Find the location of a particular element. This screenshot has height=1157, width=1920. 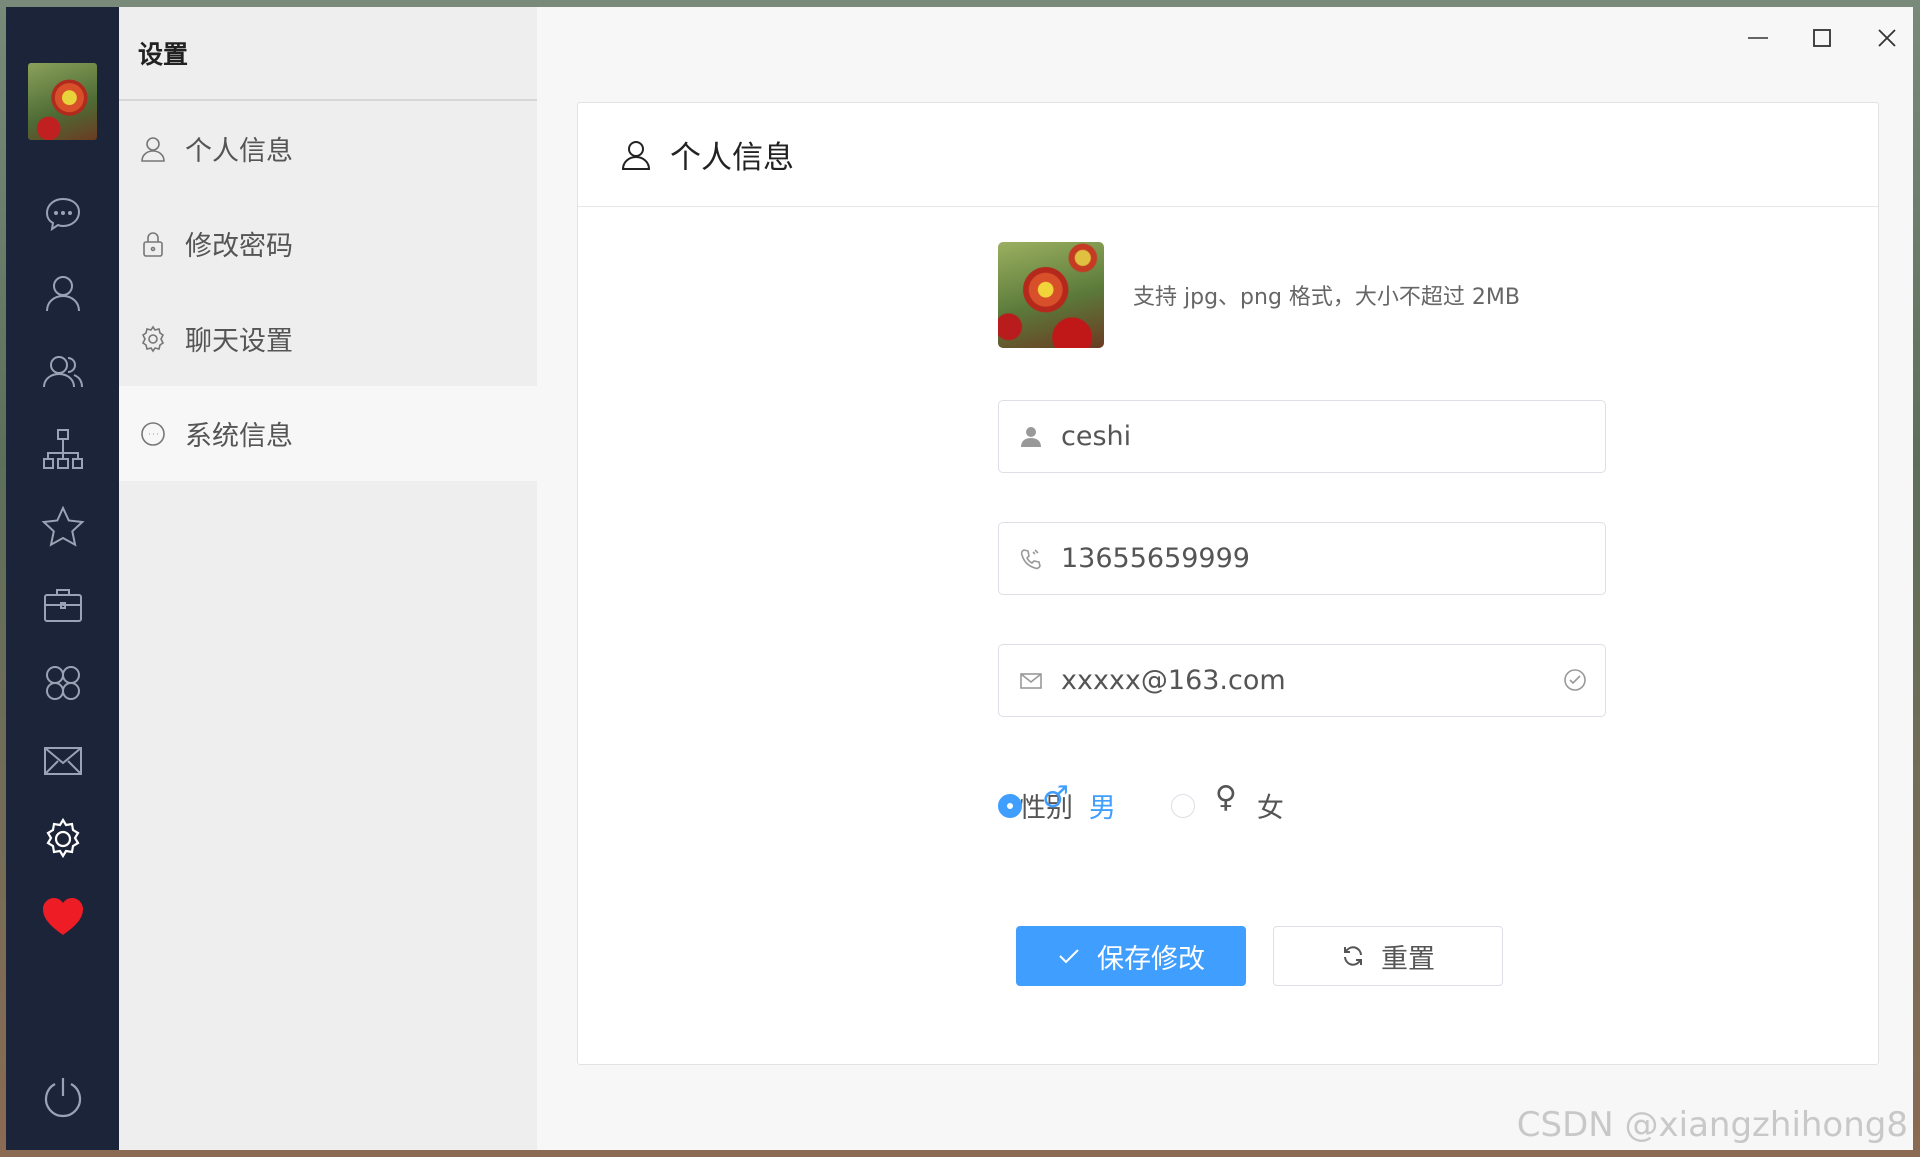

menu-item-label: 聊天设置 is located at coordinates (239, 341).